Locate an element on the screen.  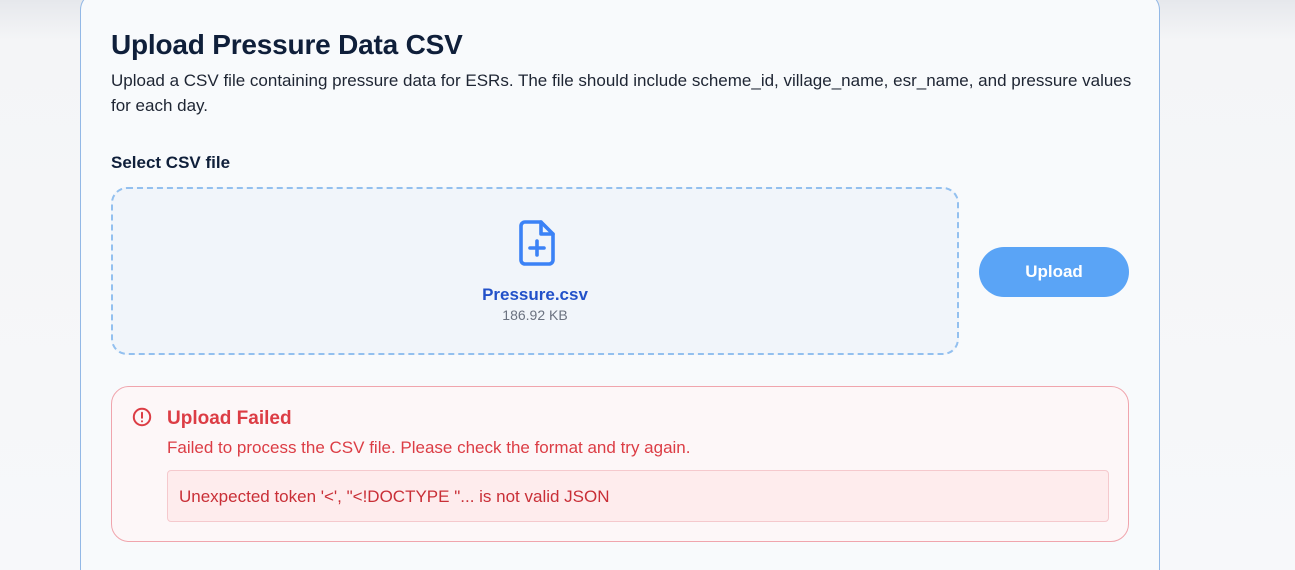
error-title: Upload Failed is located at coordinates (229, 418).